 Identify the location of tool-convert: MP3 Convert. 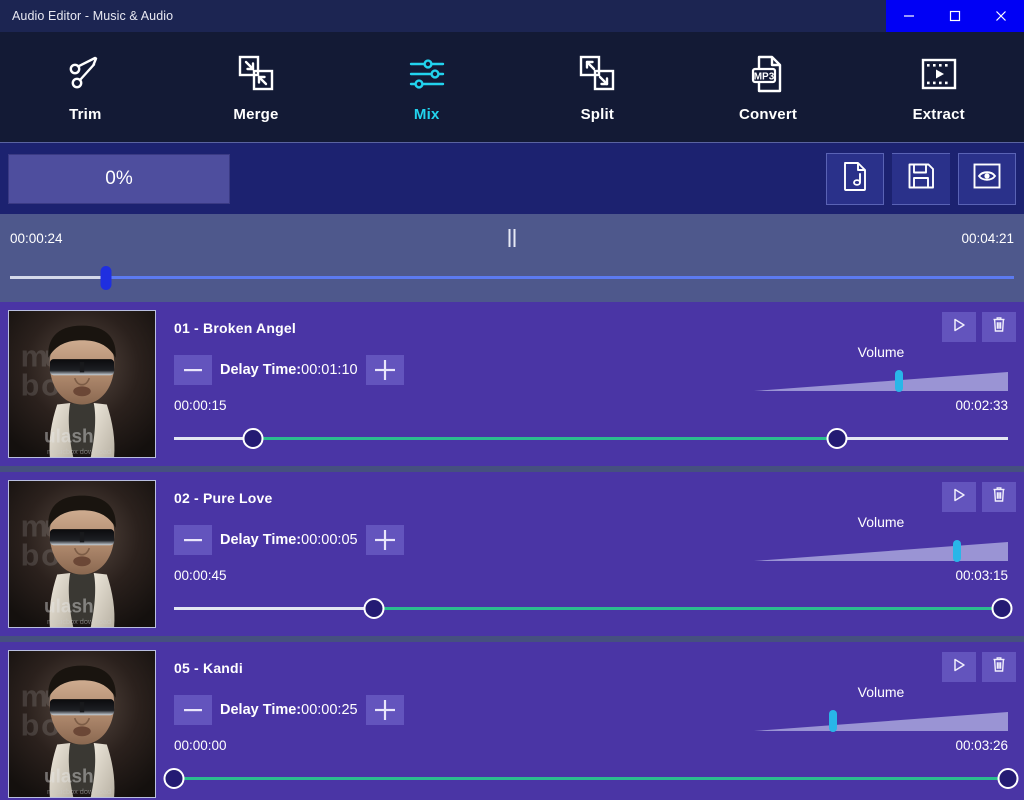
(768, 87).